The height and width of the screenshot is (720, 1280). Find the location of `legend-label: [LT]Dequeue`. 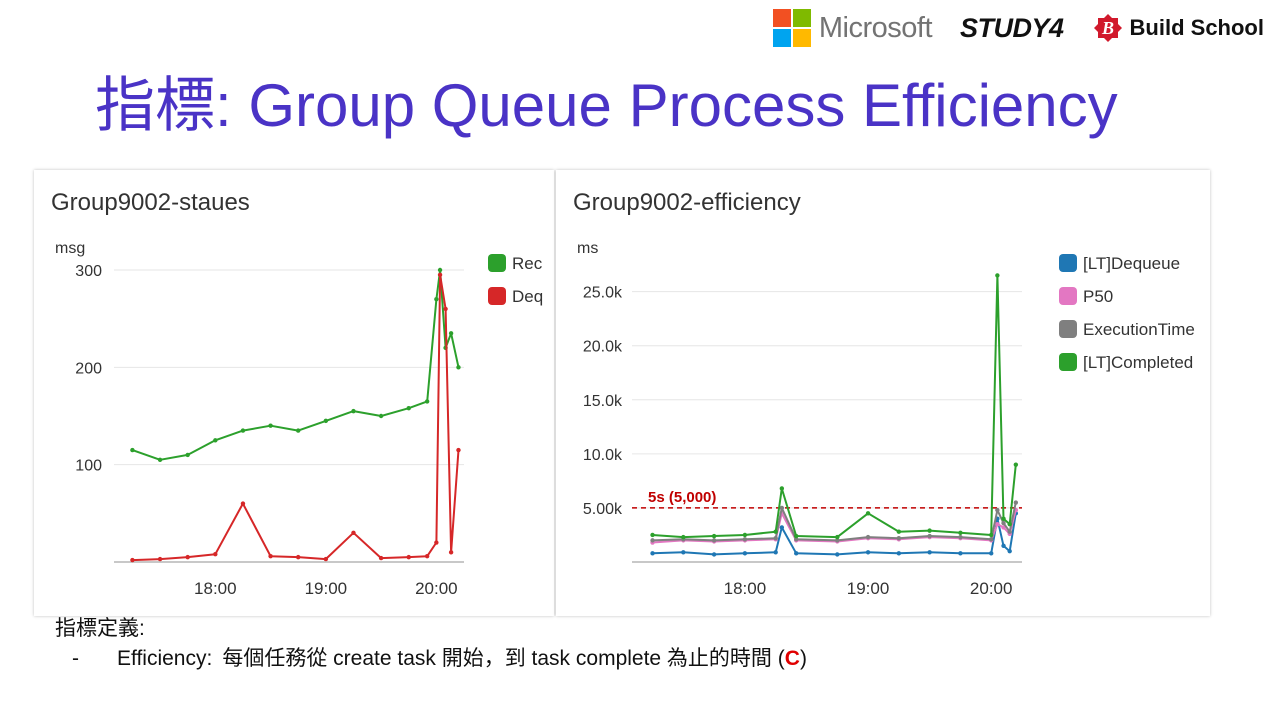

legend-label: [LT]Dequeue is located at coordinates (1131, 263).